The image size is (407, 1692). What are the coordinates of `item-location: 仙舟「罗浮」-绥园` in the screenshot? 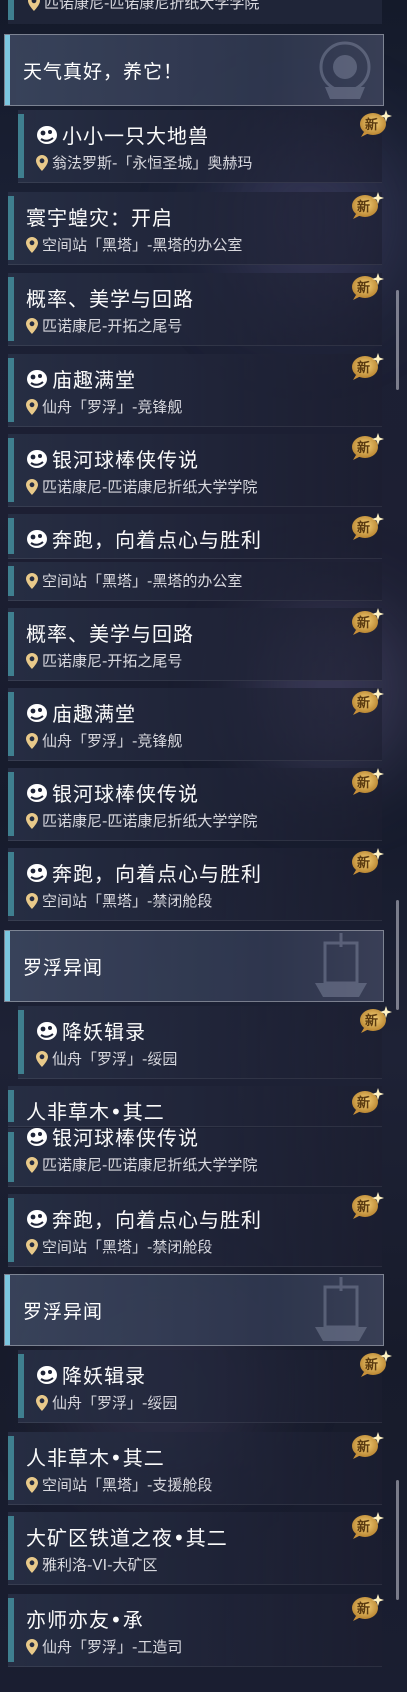 It's located at (106, 1058).